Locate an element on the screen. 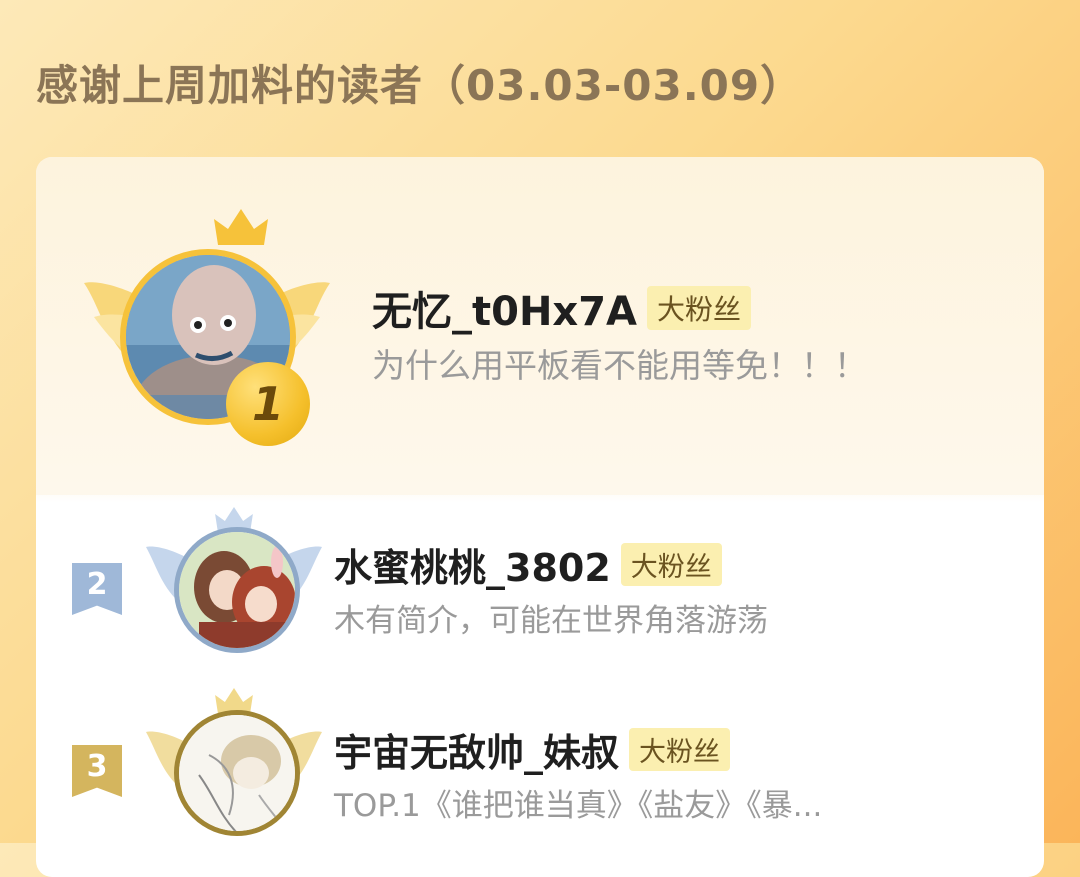 Image resolution: width=1080 pixels, height=877 pixels. rank-1-badge: 1 is located at coordinates (268, 404).